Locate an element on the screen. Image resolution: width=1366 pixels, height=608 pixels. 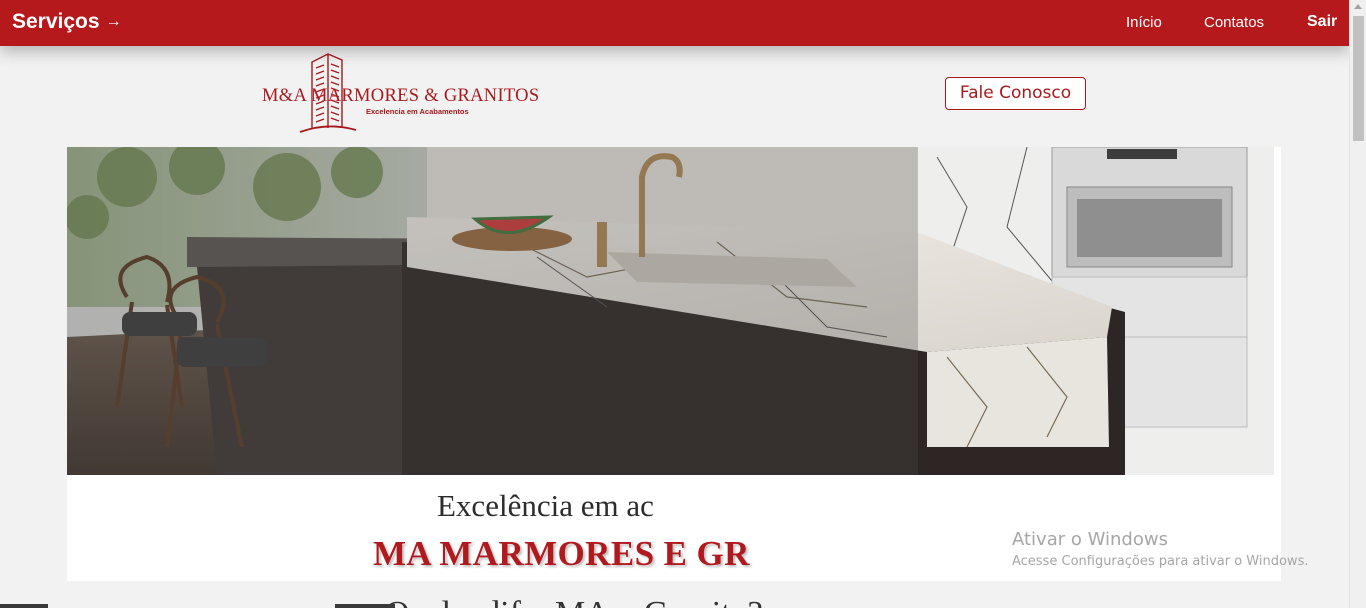
contact-us-button: Fale Conosco is located at coordinates (1015, 93).